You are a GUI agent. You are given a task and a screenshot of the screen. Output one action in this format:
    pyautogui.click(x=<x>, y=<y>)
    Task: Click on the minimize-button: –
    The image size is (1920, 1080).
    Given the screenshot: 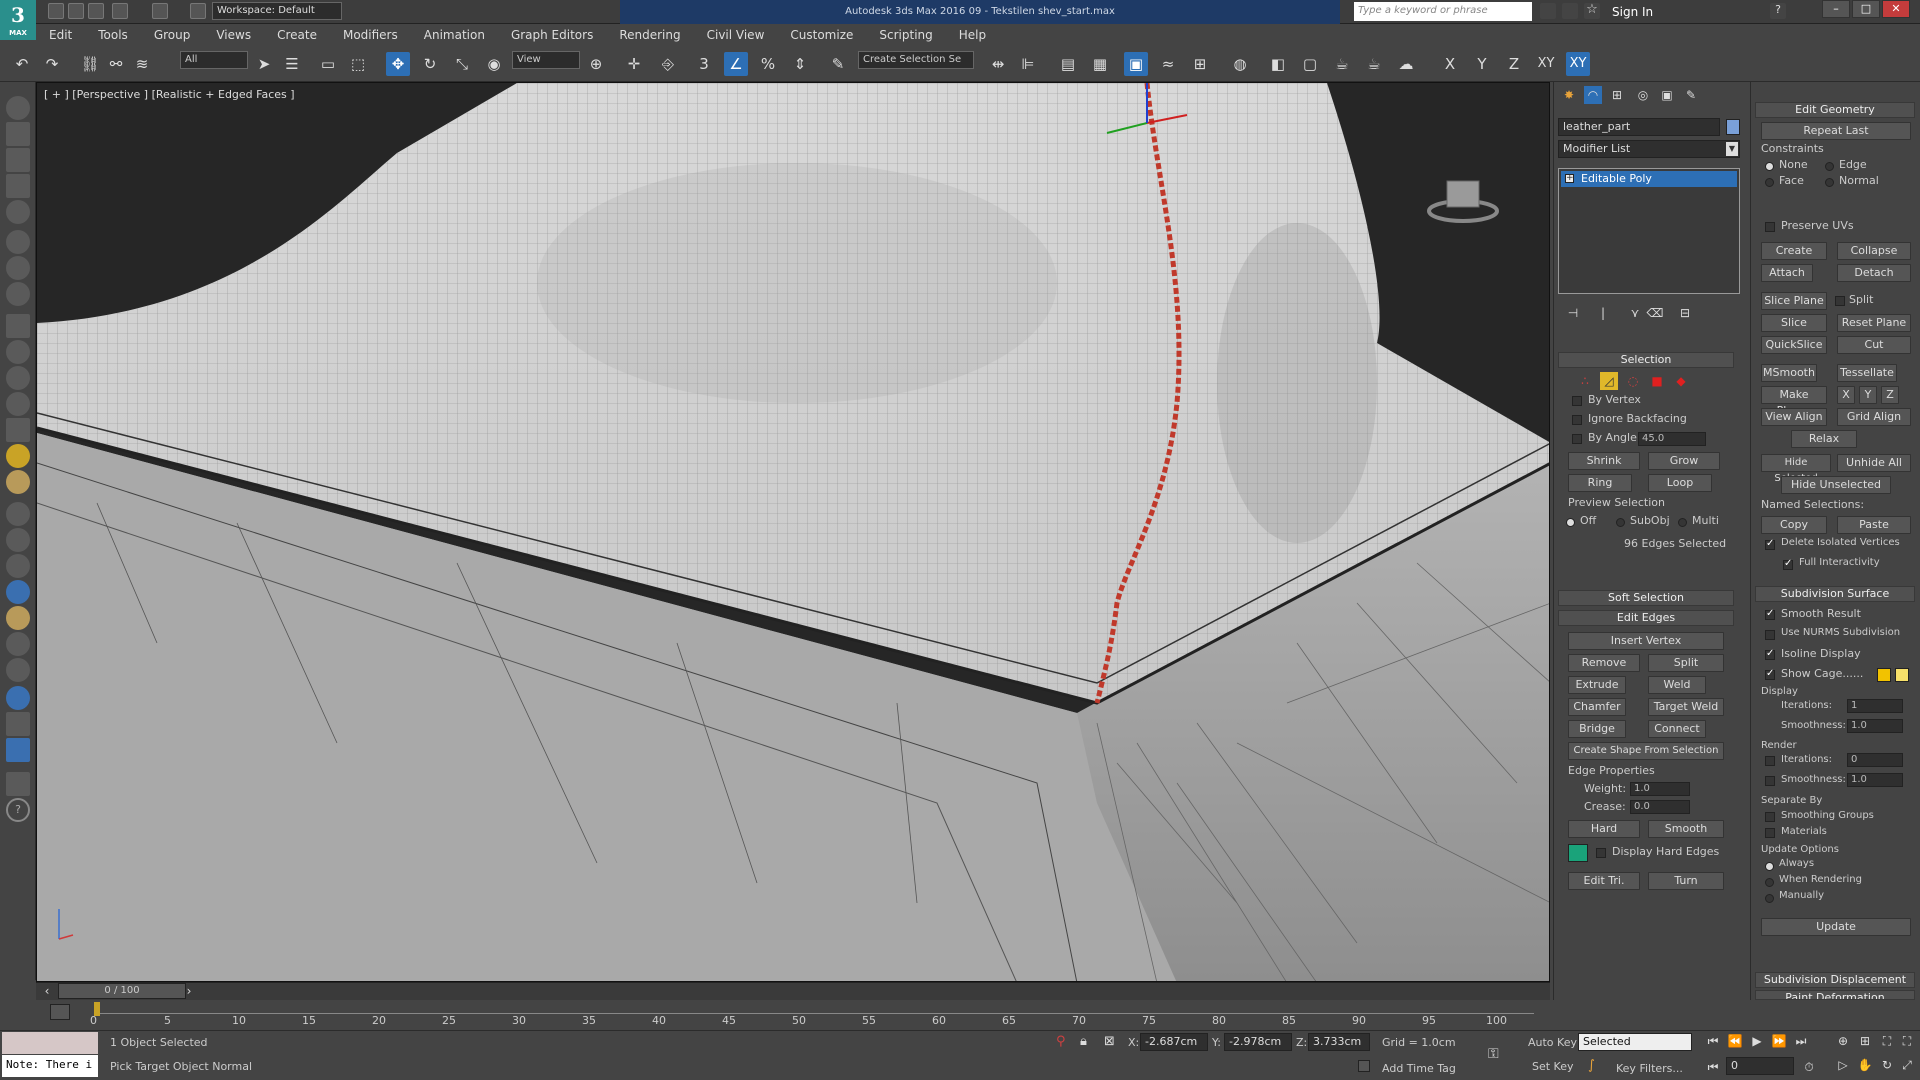 What is the action you would take?
    pyautogui.click(x=1836, y=9)
    